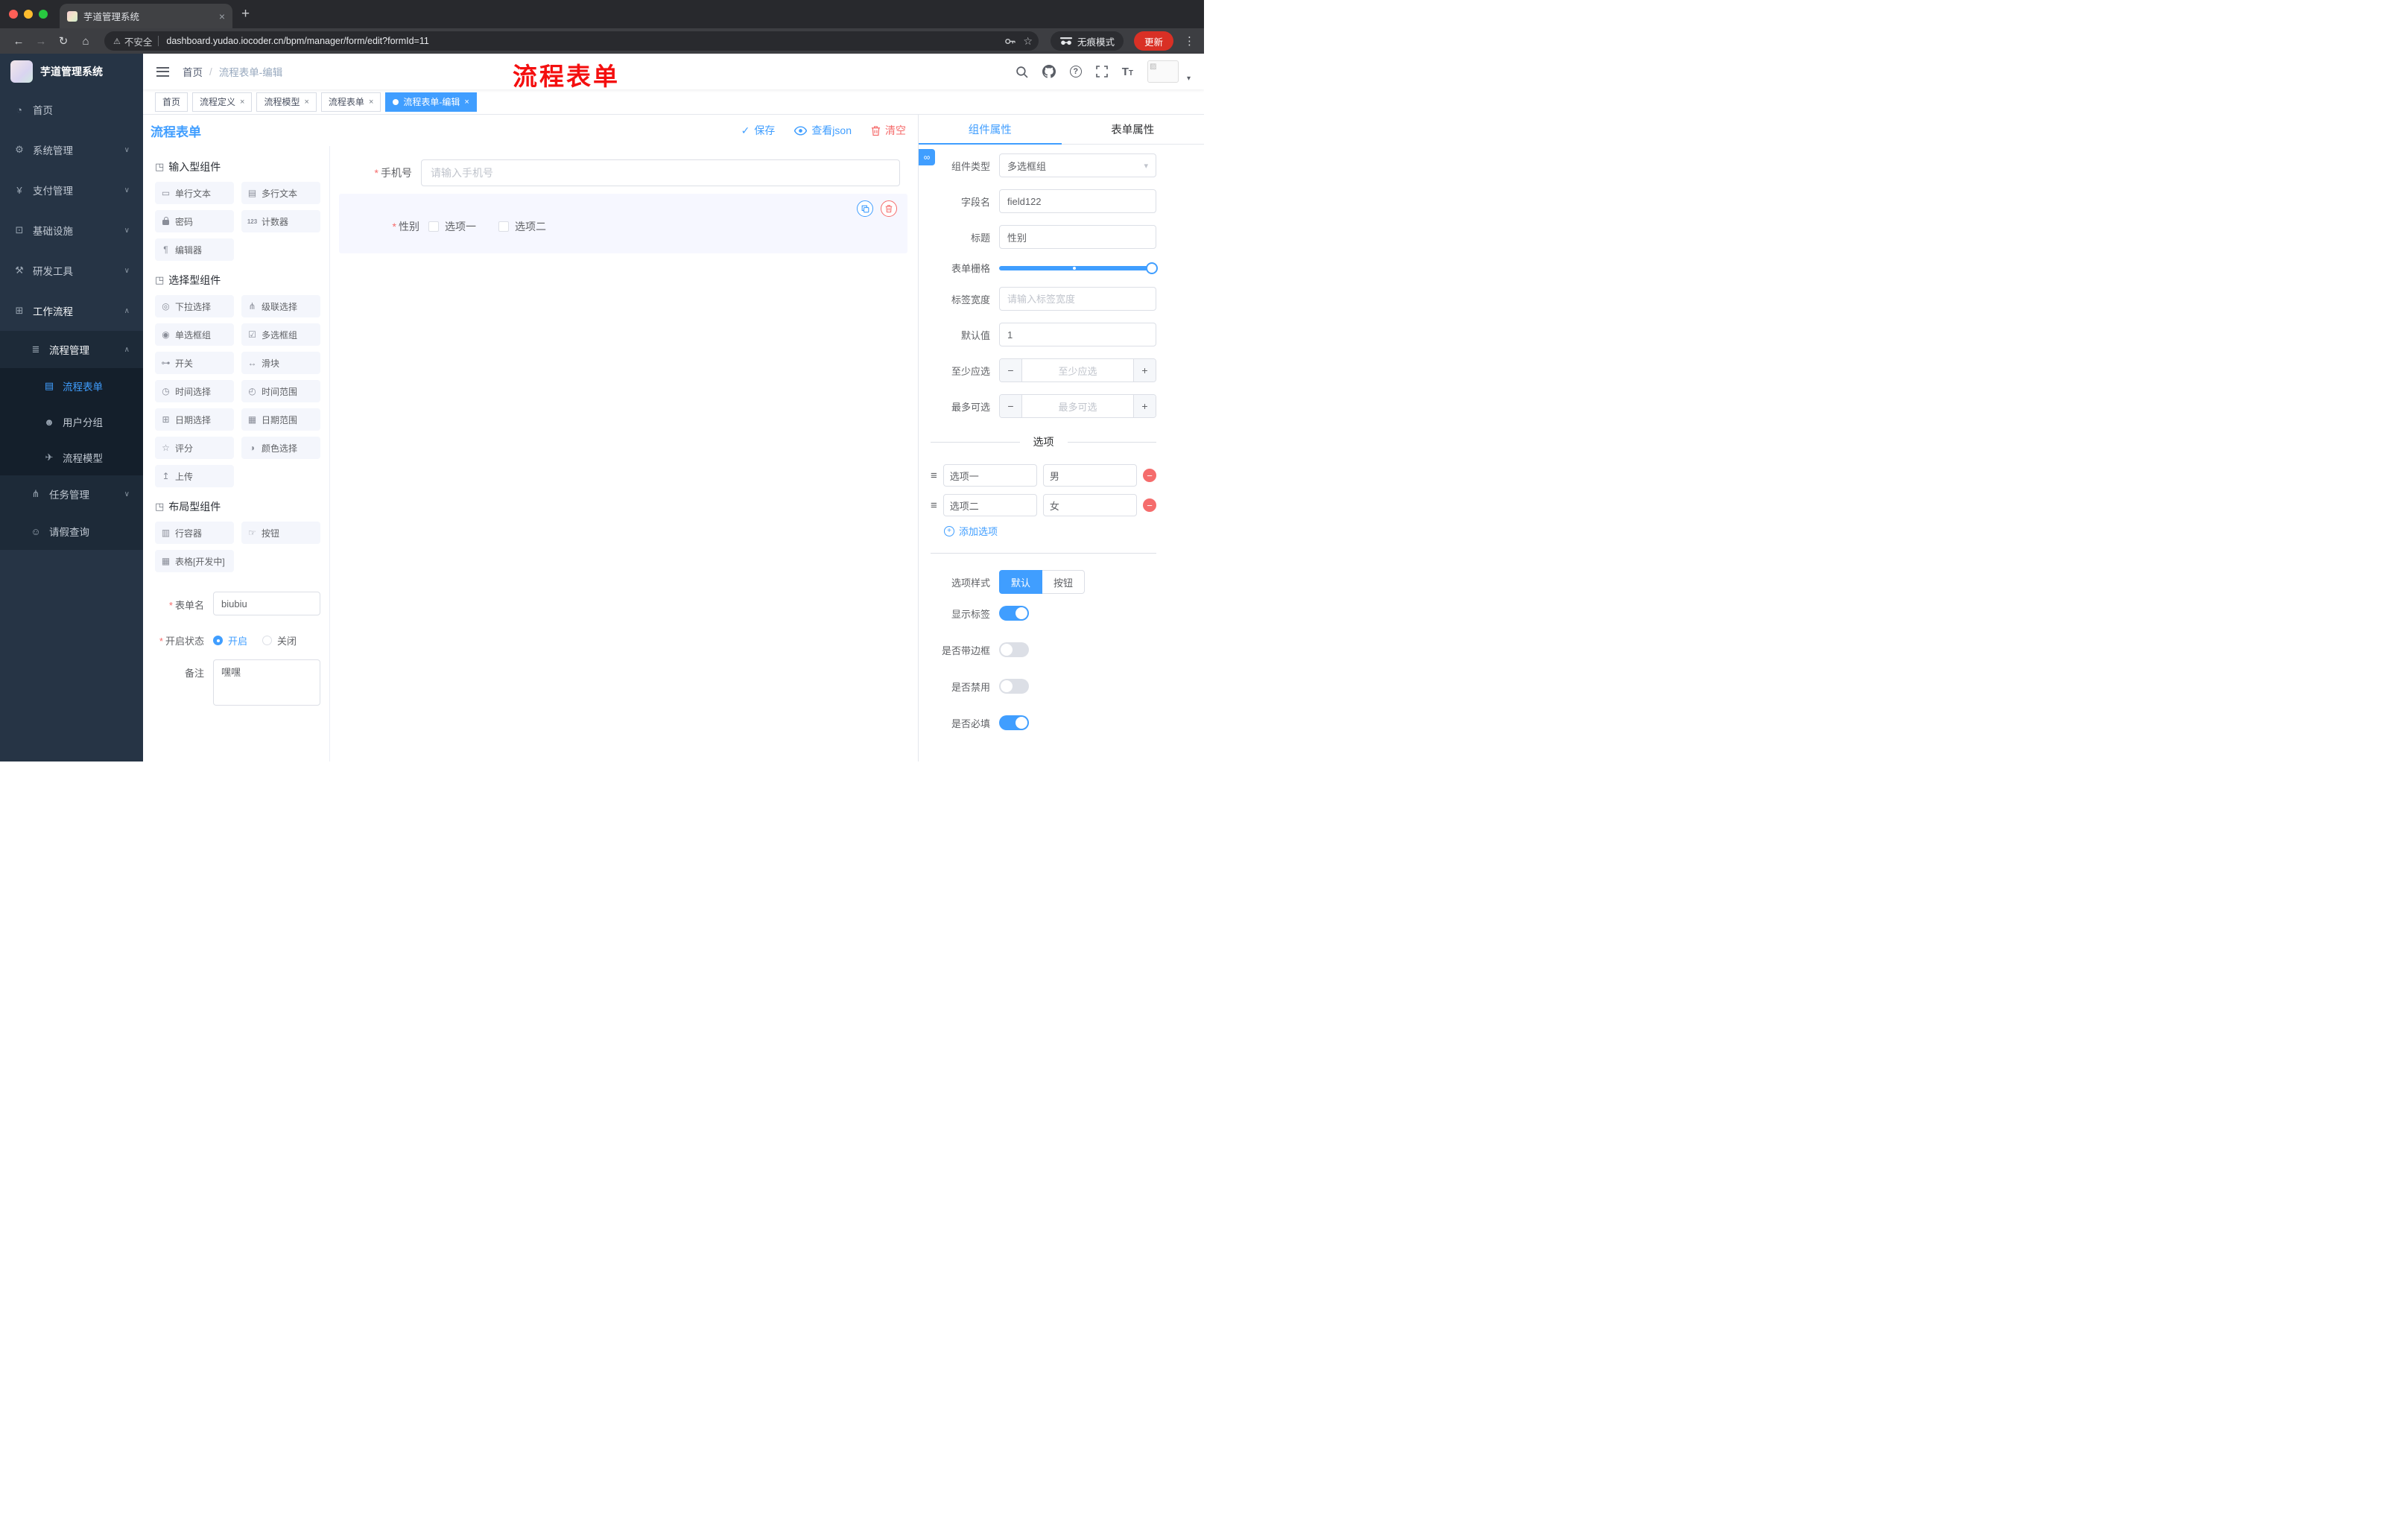 The width and height of the screenshot is (2408, 1523). Describe the element at coordinates (71, 422) in the screenshot. I see `sidebar-item-user-groups: ☻ 用户分组` at that location.